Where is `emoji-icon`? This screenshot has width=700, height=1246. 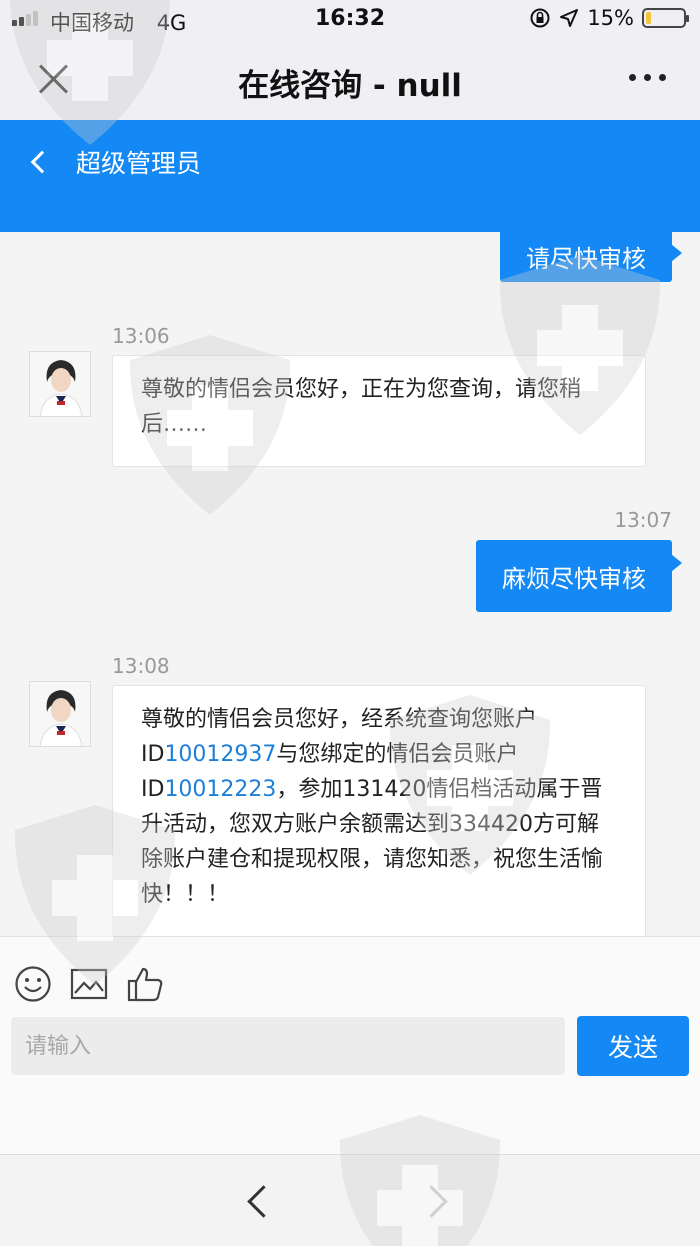 emoji-icon is located at coordinates (33, 984).